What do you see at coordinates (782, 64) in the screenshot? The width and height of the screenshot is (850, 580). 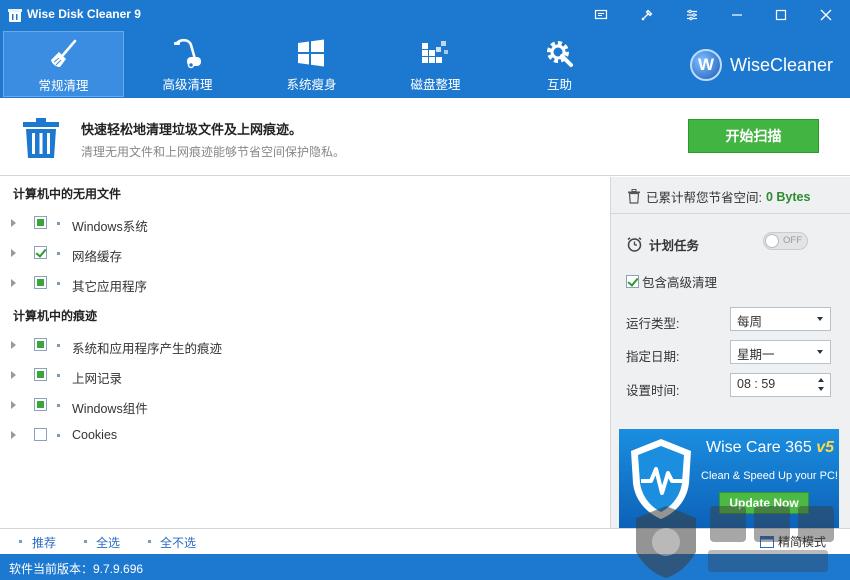 I see `brand-name: WiseCleaner` at bounding box center [782, 64].